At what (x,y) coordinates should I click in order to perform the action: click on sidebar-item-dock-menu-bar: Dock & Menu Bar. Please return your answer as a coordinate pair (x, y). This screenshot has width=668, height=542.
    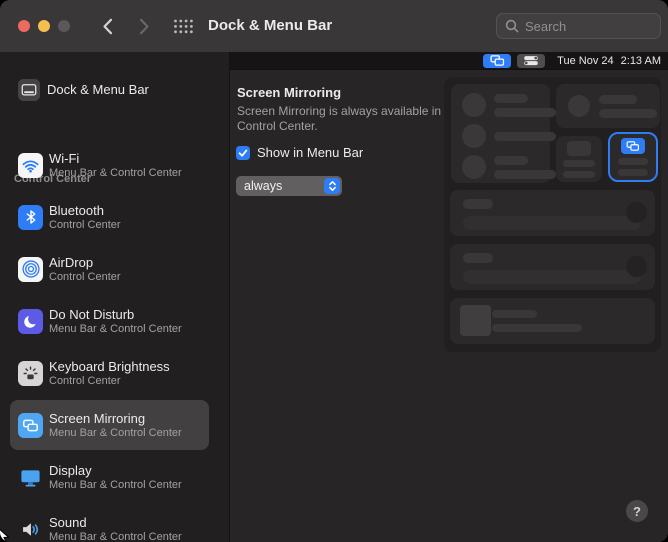
    Looking at the image, I should click on (109, 90).